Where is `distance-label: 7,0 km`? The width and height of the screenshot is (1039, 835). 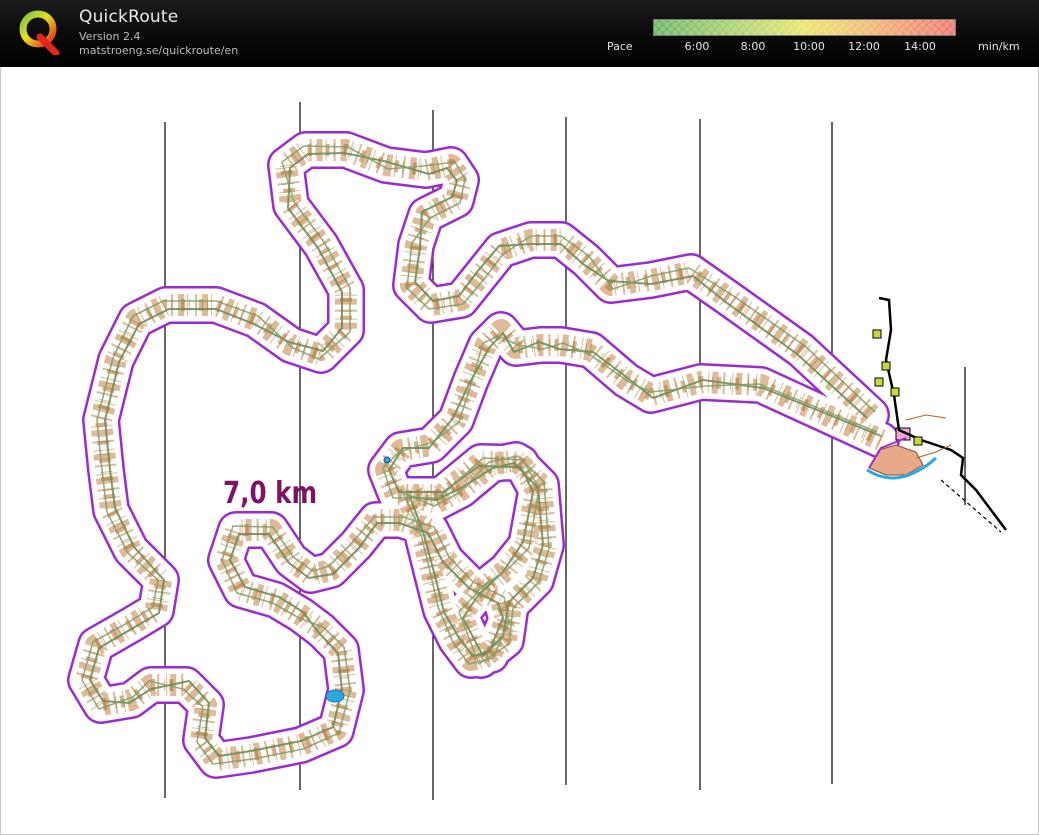
distance-label: 7,0 km is located at coordinates (270, 493).